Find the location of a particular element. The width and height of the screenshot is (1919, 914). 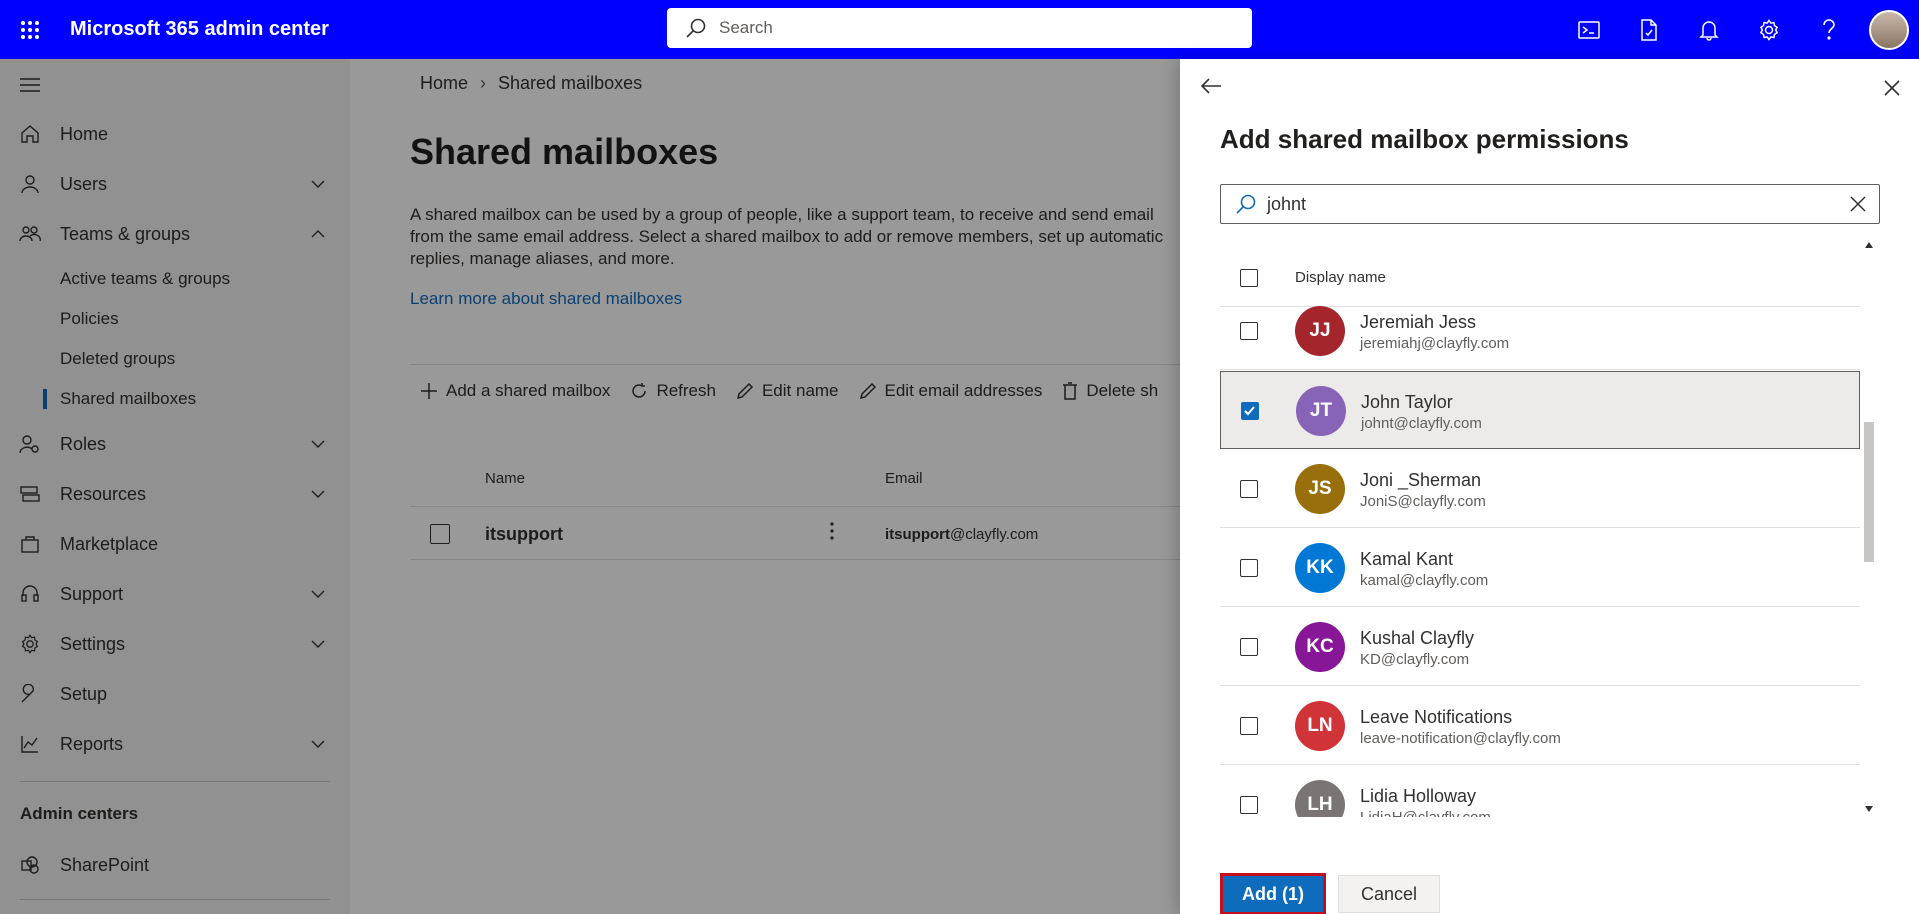

scroll-up-arrow-icon is located at coordinates (1869, 245).